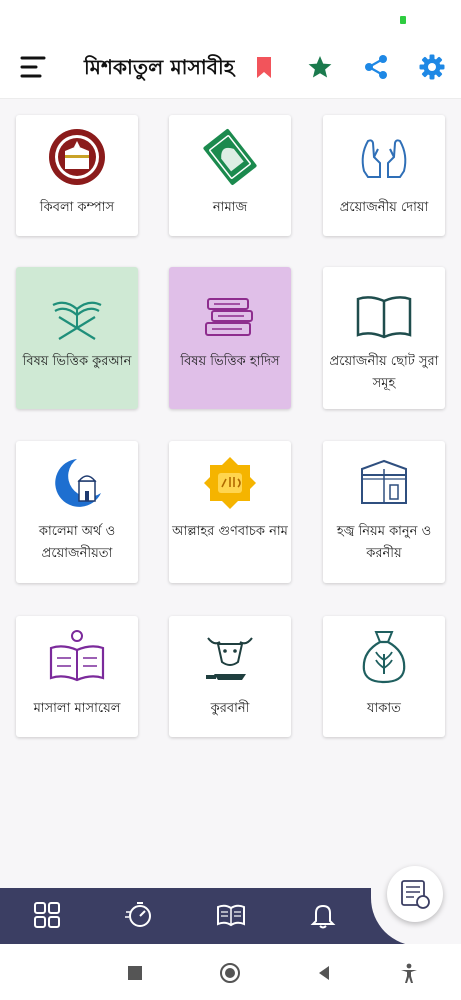  What do you see at coordinates (231, 915) in the screenshot?
I see `book-icon` at bounding box center [231, 915].